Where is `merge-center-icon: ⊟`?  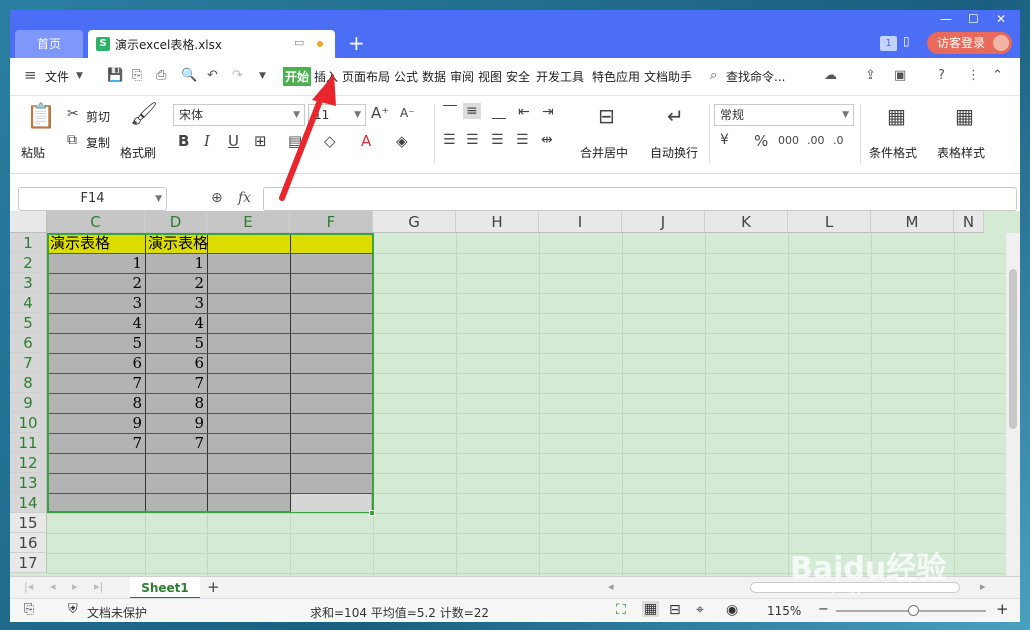 merge-center-icon: ⊟ is located at coordinates (606, 116).